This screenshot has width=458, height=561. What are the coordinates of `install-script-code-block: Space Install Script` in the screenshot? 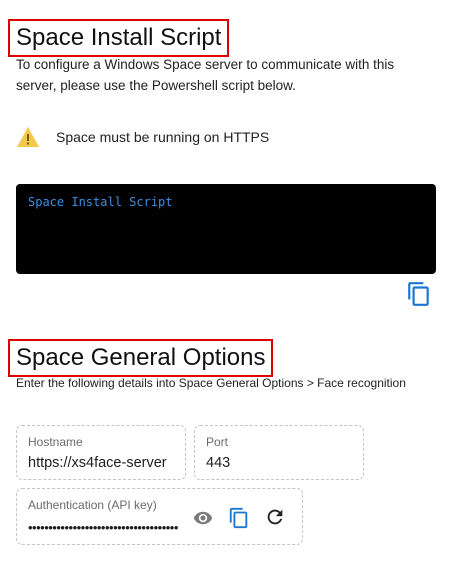 It's located at (226, 229).